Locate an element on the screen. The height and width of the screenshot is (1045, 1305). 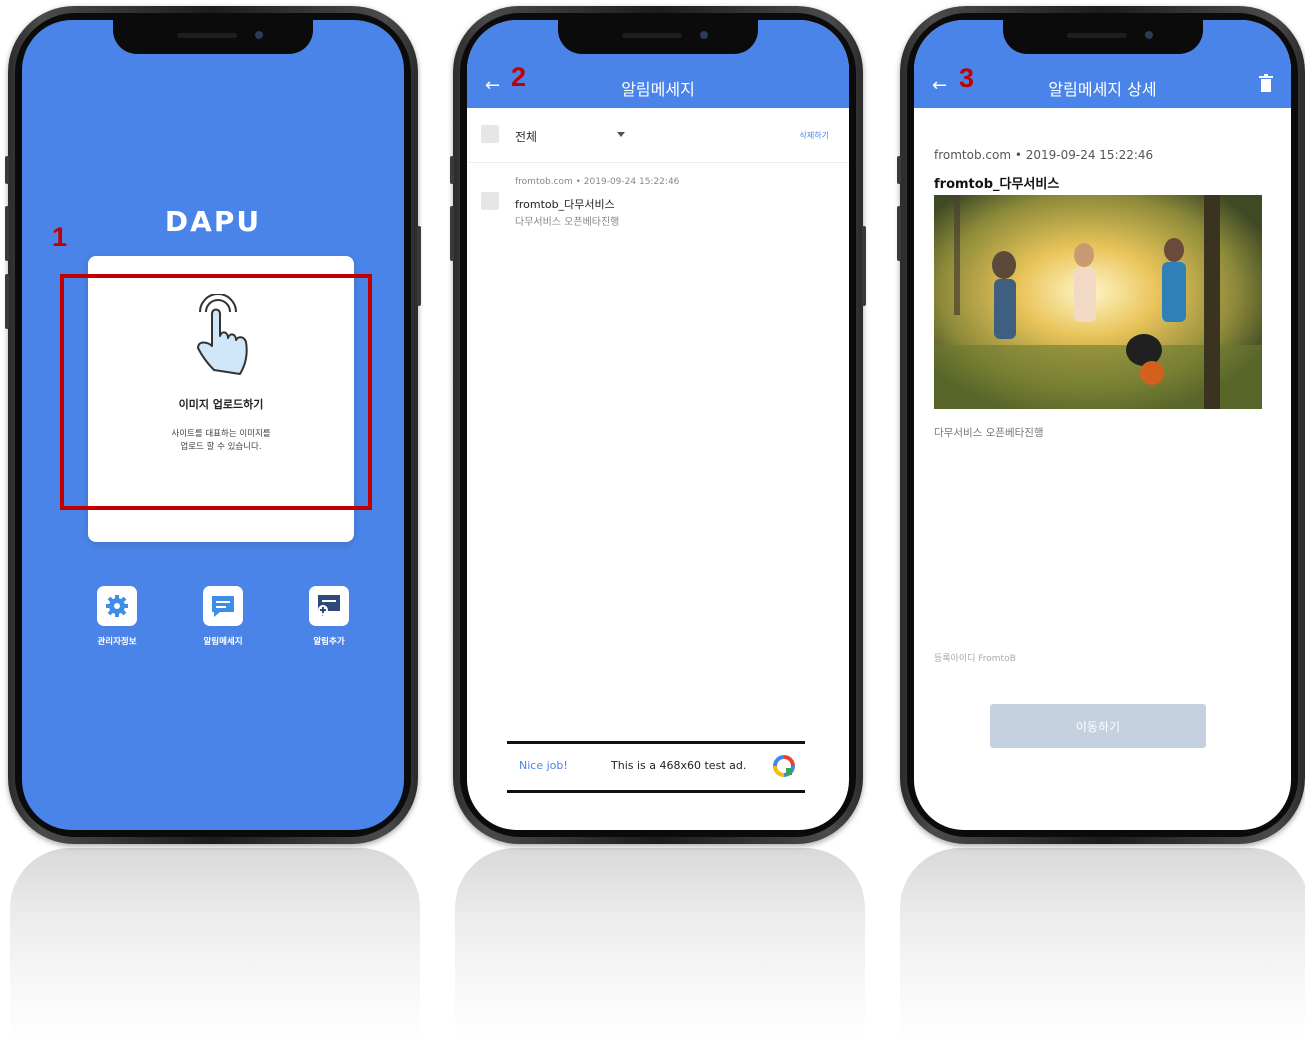
step-number-3: 3 is located at coordinates (967, 78).